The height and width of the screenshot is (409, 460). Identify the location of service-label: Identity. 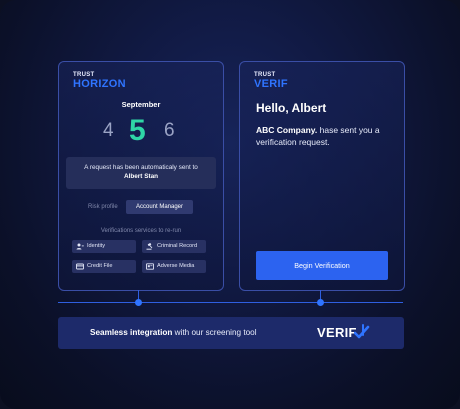
(96, 246).